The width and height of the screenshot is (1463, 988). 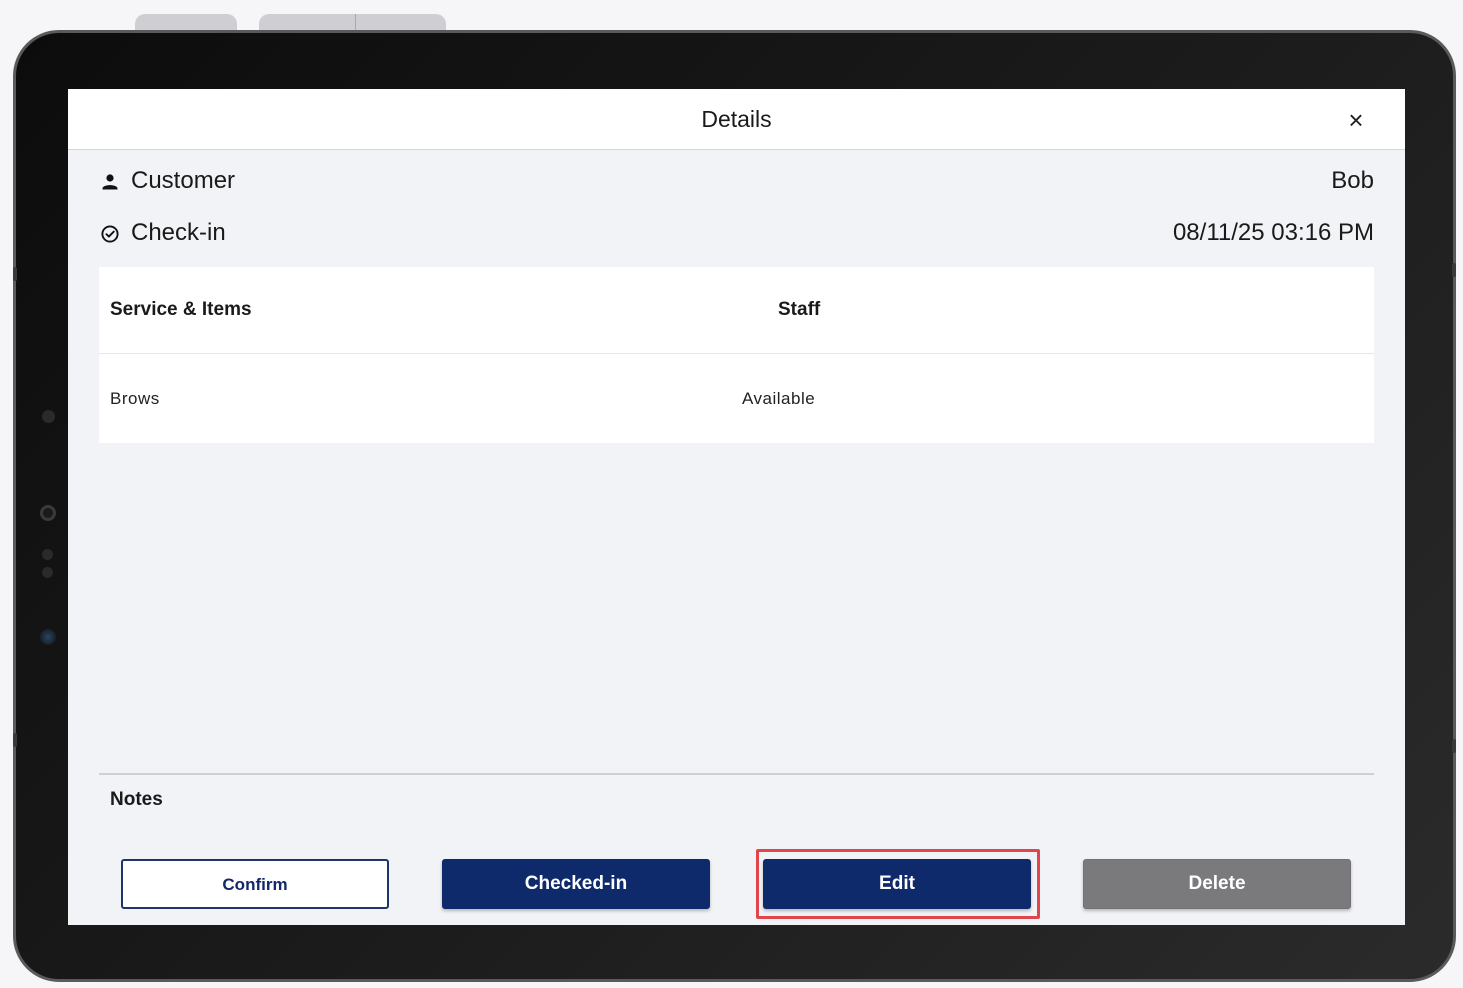 I want to click on tablet-camera, so click(x=48, y=513).